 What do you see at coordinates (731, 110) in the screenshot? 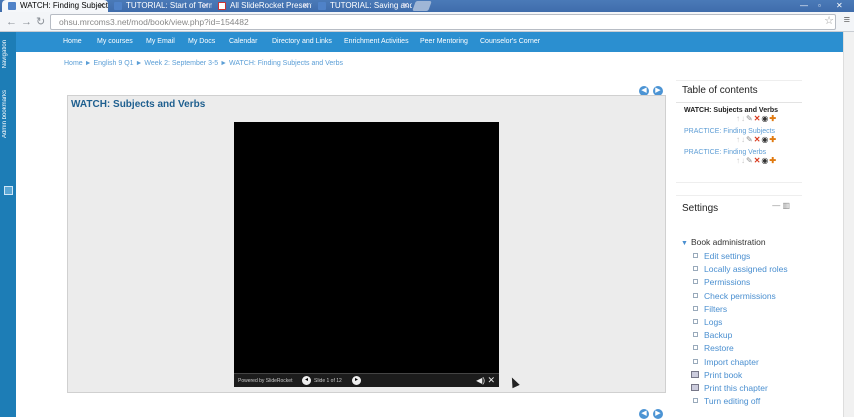
I see `toc-chapter-current: WATCH: Subjects and Verbs` at bounding box center [731, 110].